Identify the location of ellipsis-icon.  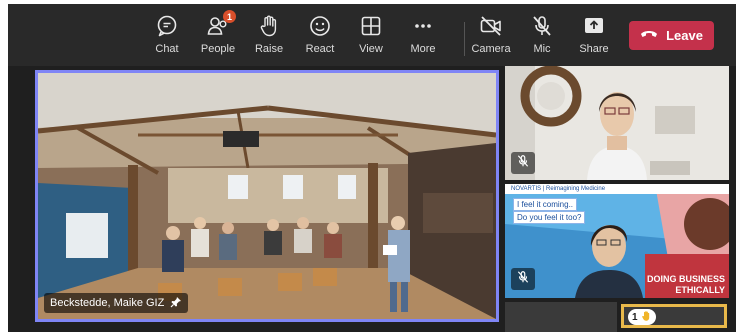
(423, 26).